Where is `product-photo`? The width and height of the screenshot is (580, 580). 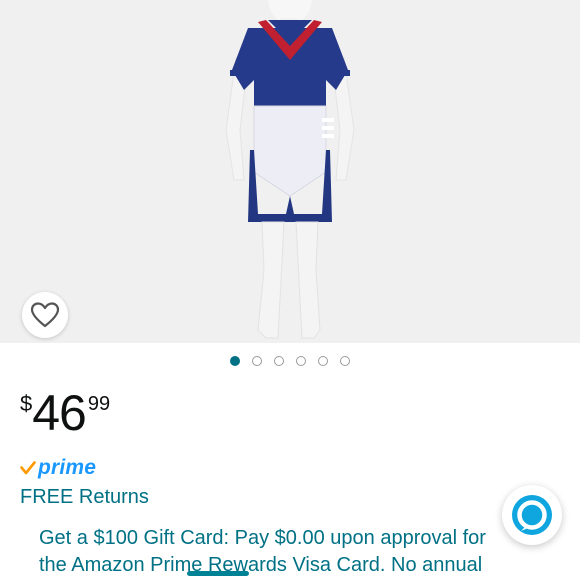
product-photo is located at coordinates (290, 169).